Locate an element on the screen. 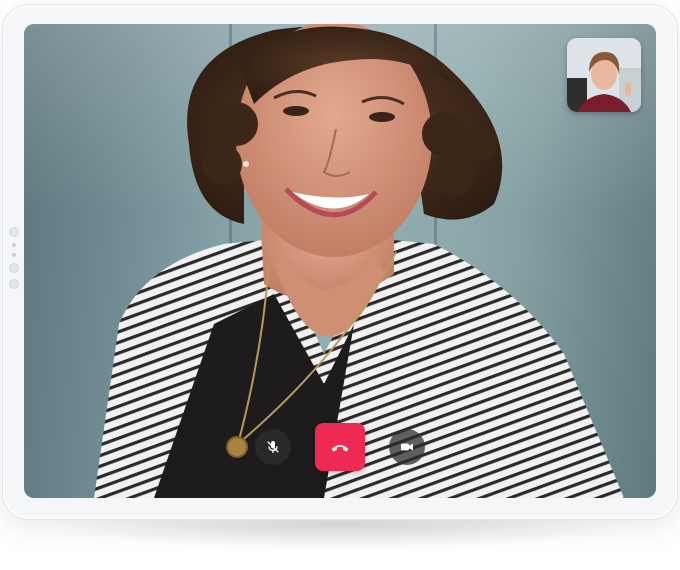  self-view-thumbnail is located at coordinates (604, 75).